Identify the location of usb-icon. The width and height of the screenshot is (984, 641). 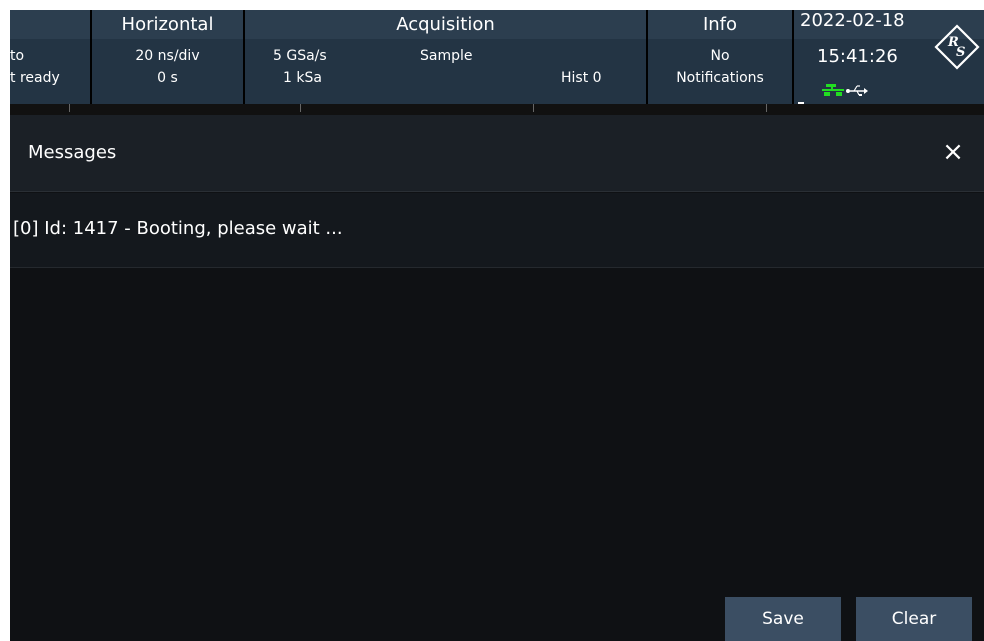
(857, 90).